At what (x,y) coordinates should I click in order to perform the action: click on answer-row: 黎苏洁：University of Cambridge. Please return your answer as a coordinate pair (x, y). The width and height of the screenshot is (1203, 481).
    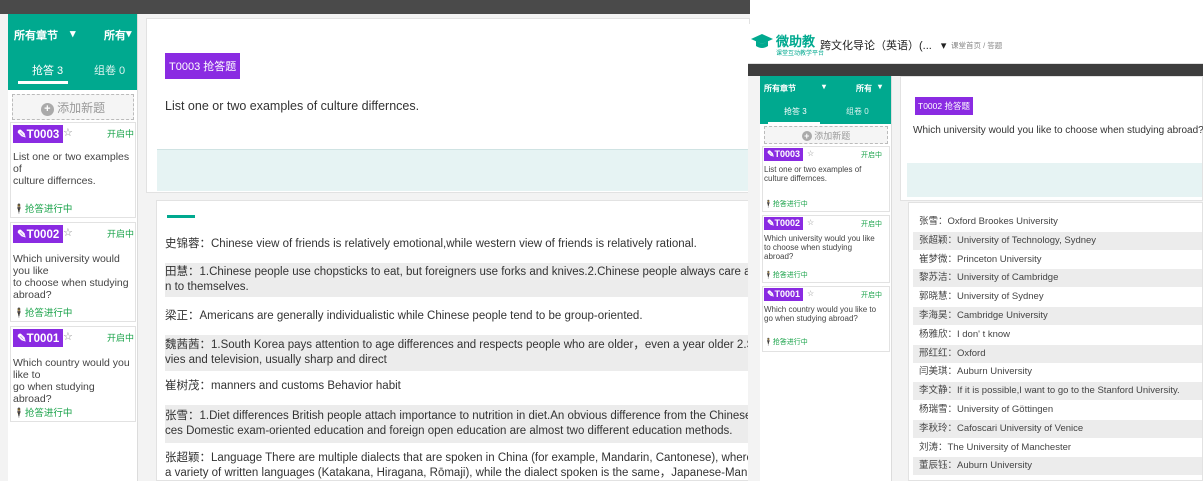
    Looking at the image, I should click on (1057, 278).